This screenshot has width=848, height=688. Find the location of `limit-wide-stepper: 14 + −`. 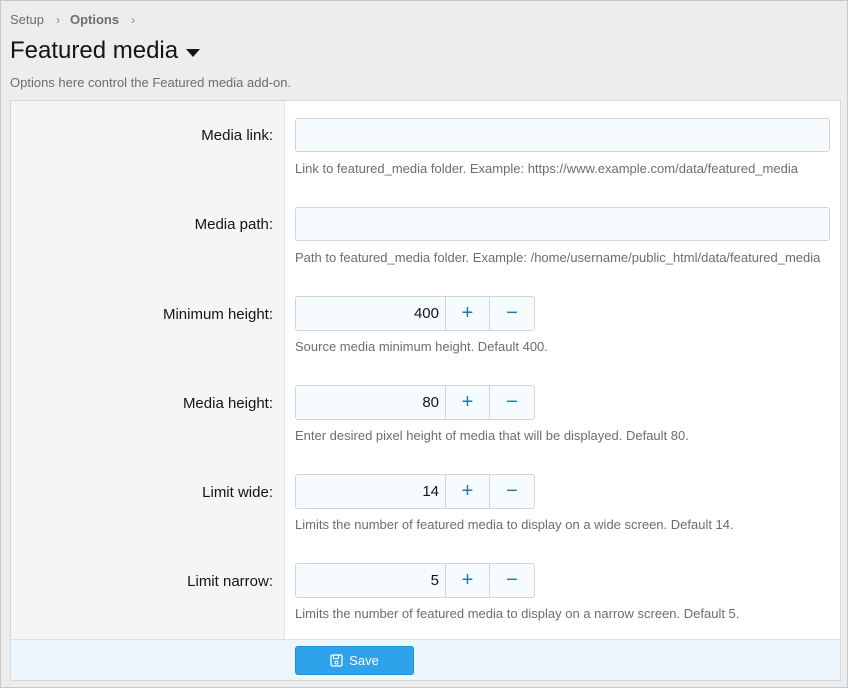

limit-wide-stepper: 14 + − is located at coordinates (415, 491).